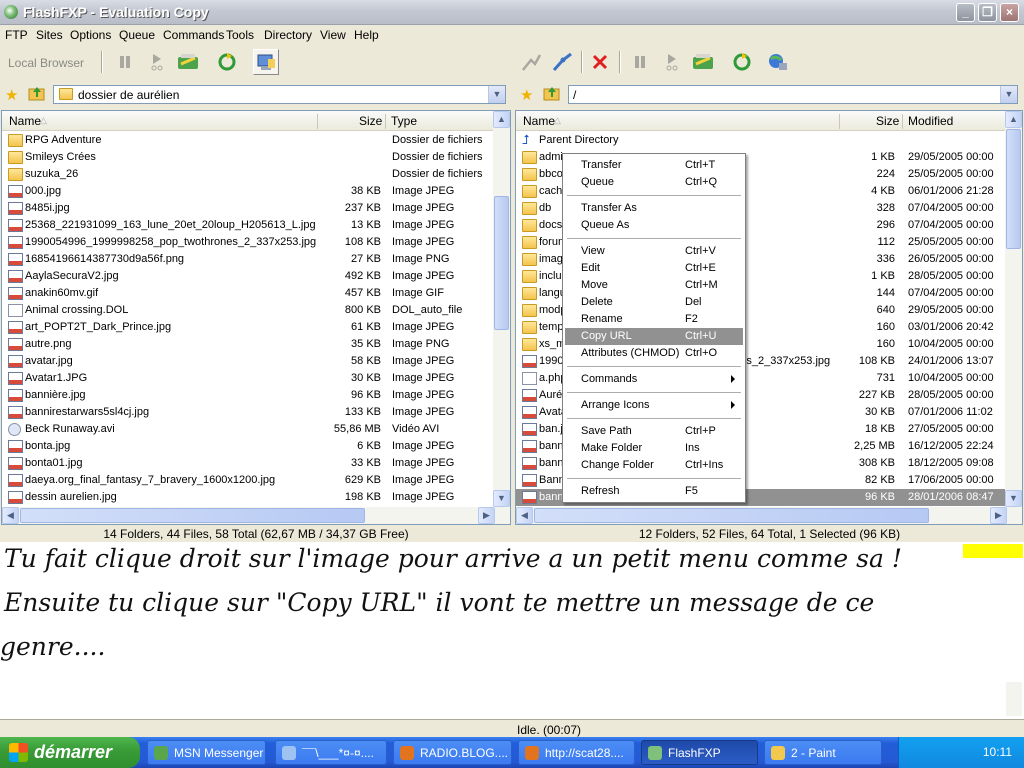 This screenshot has height=768, width=1024. What do you see at coordinates (404, 121) in the screenshot?
I see `column-type: Type` at bounding box center [404, 121].